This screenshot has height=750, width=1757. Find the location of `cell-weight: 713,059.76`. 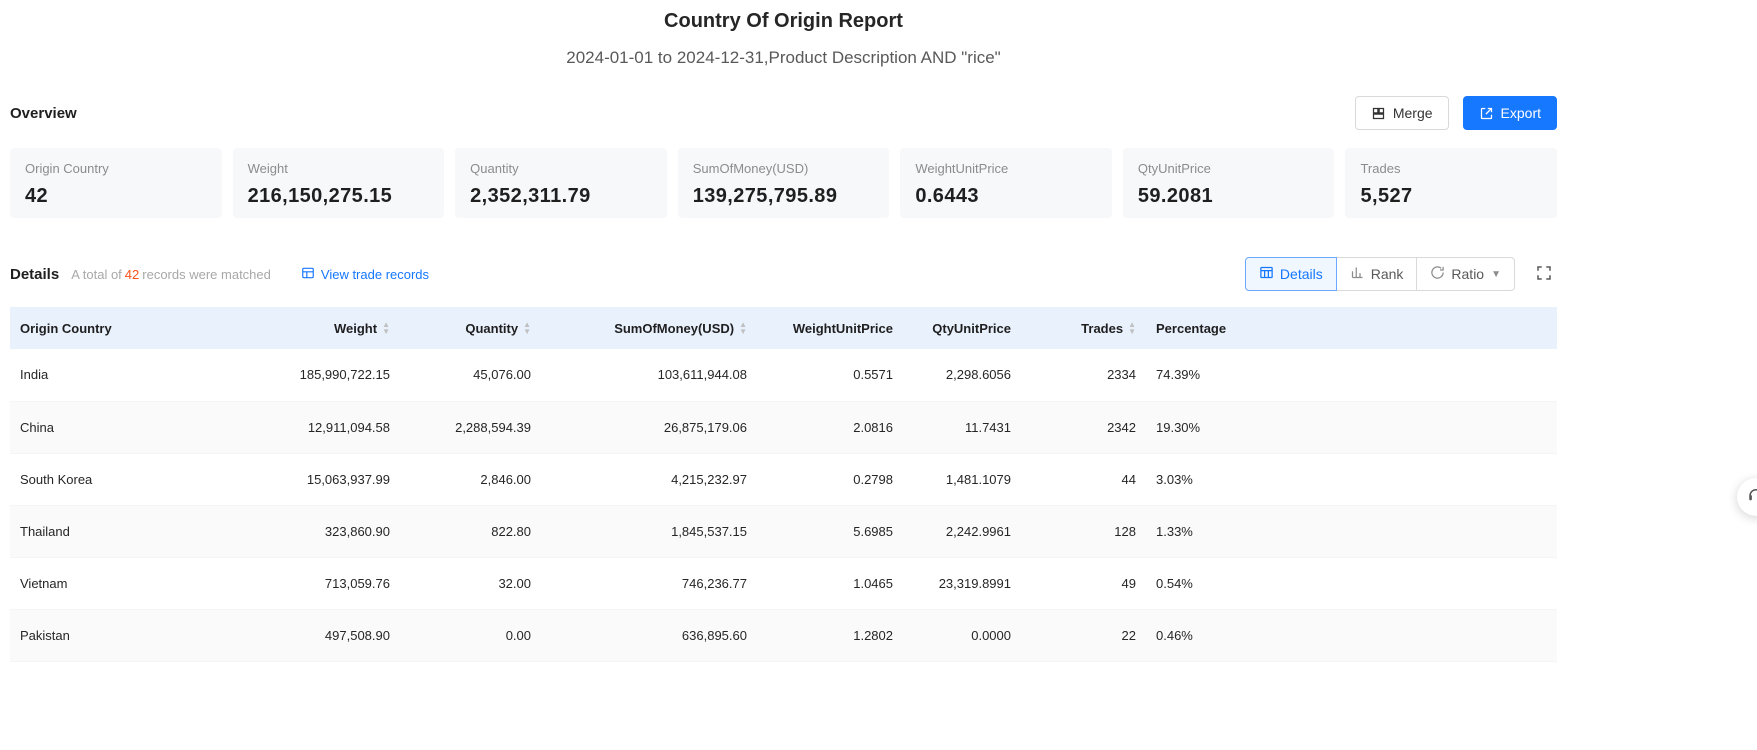

cell-weight: 713,059.76 is located at coordinates (333, 583).